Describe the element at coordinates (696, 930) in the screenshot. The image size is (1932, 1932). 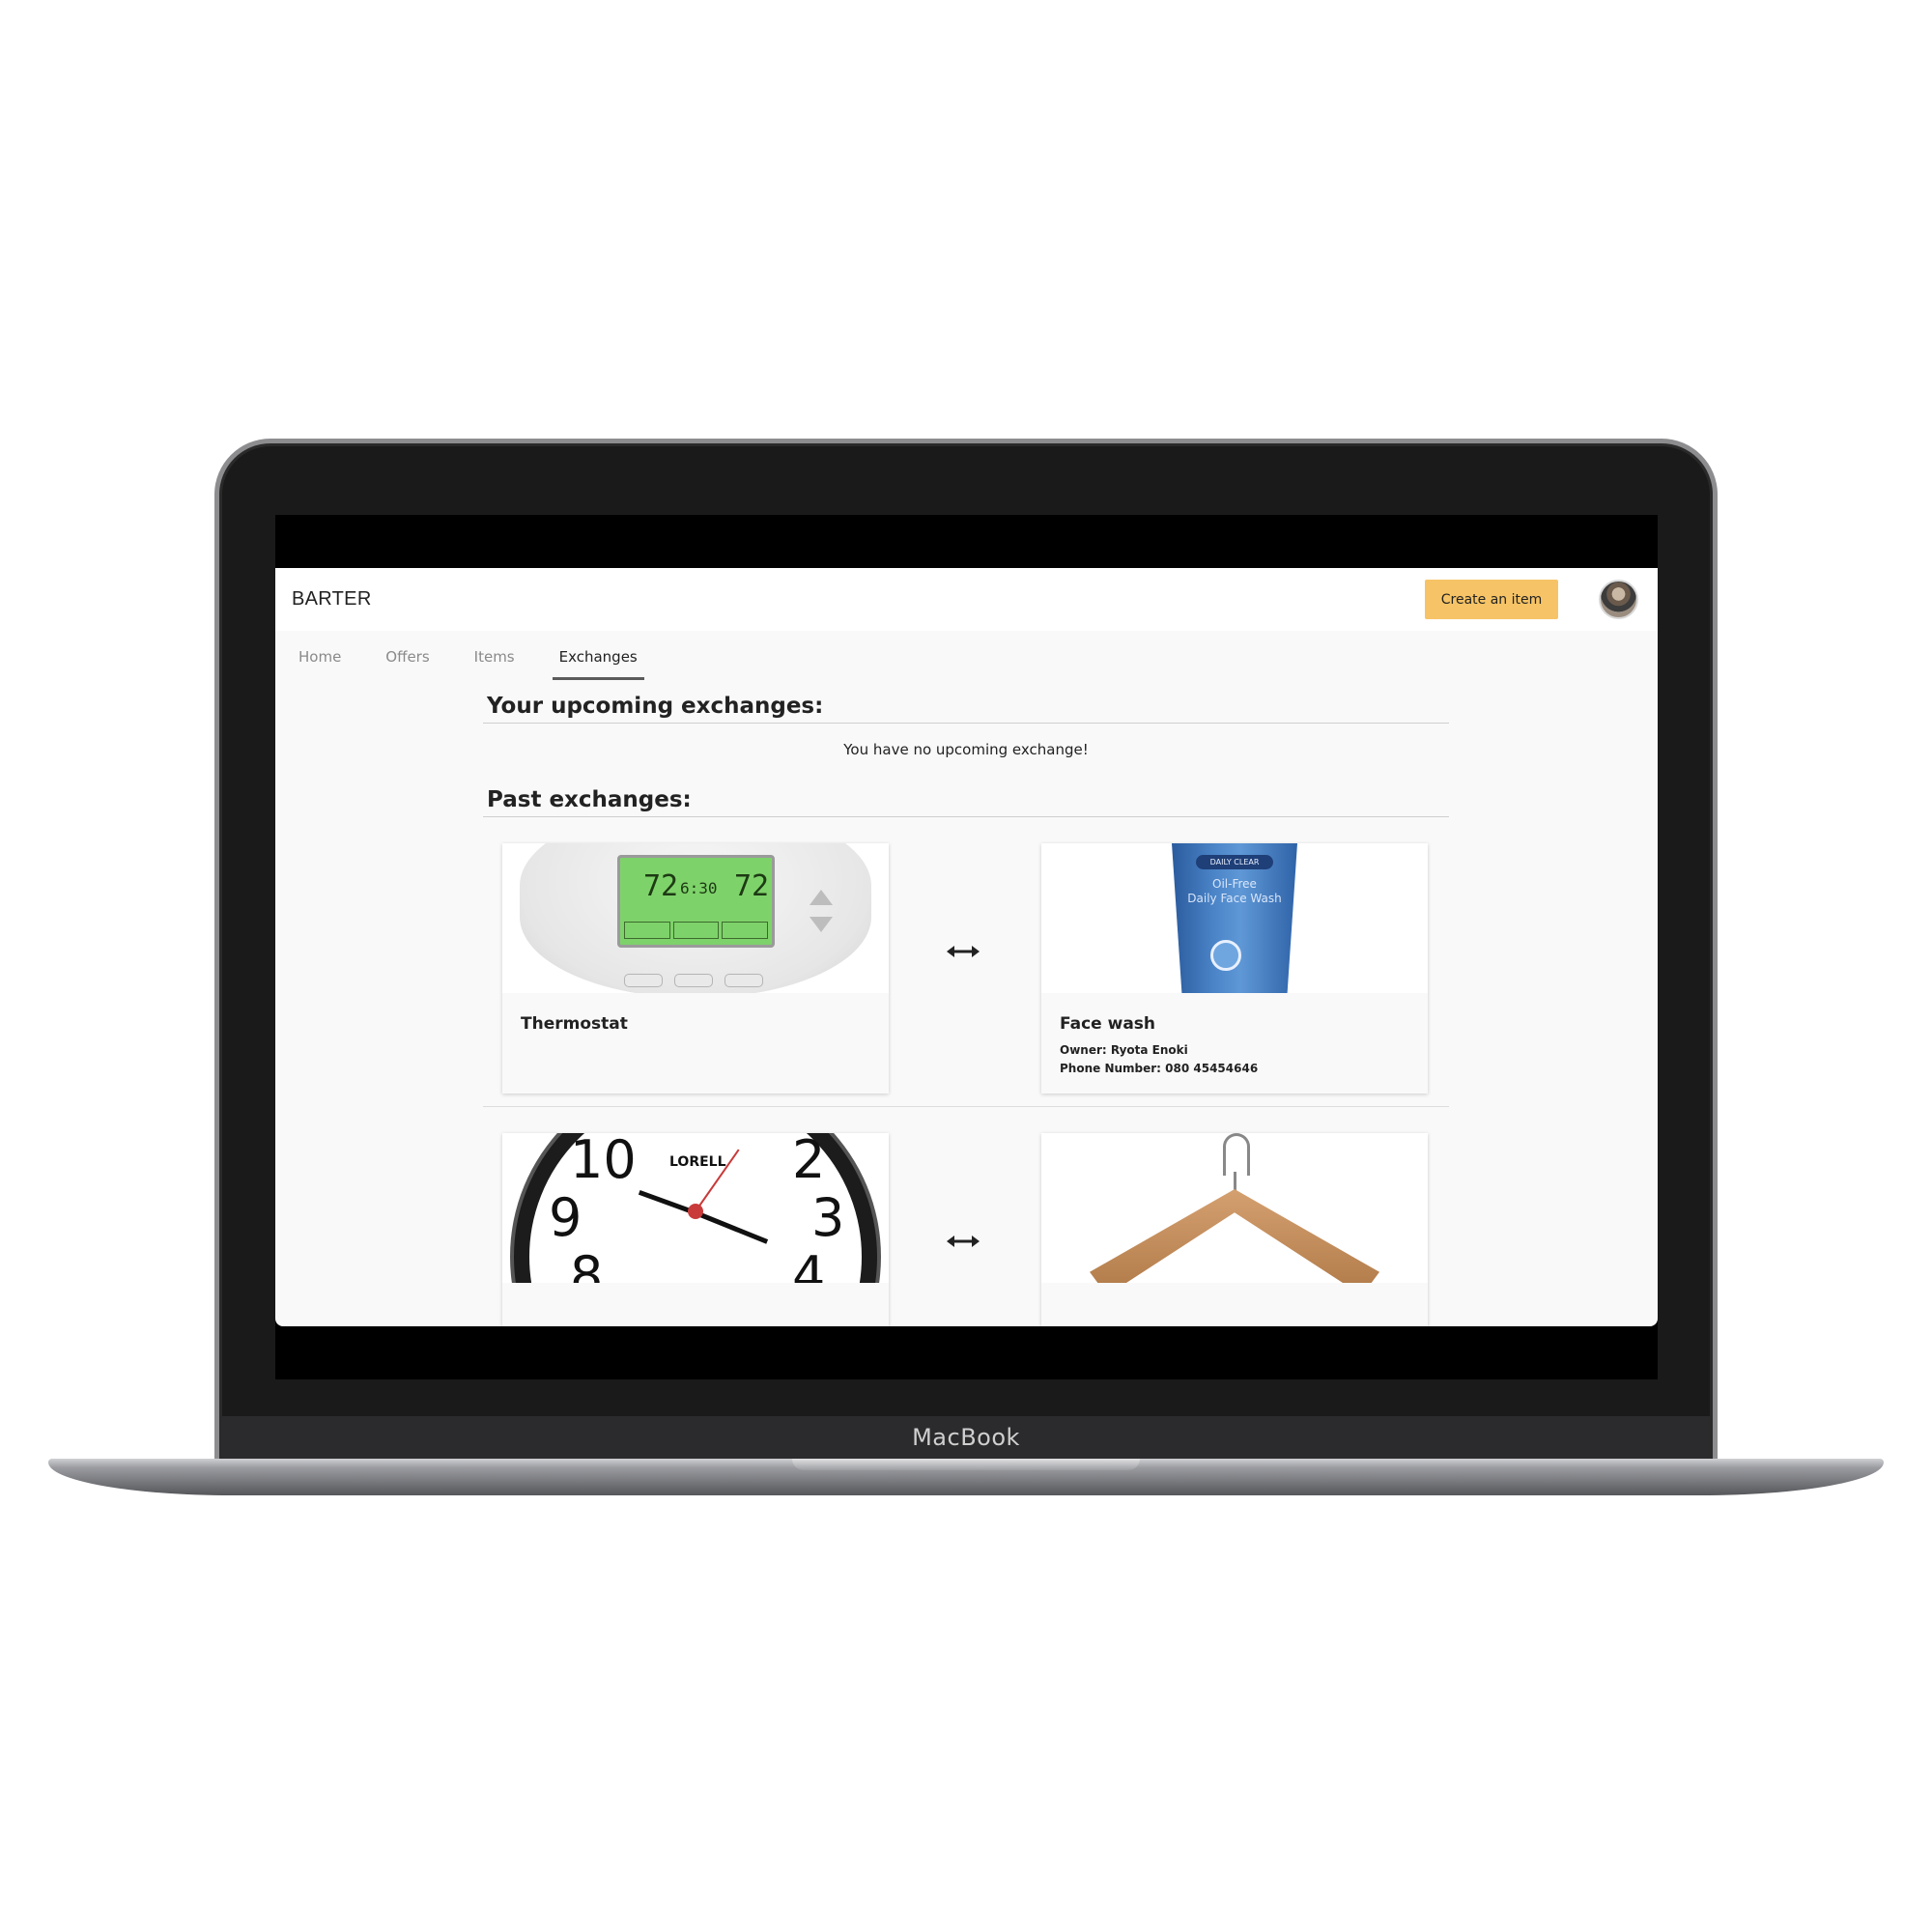
I see `lcd-button-row` at that location.